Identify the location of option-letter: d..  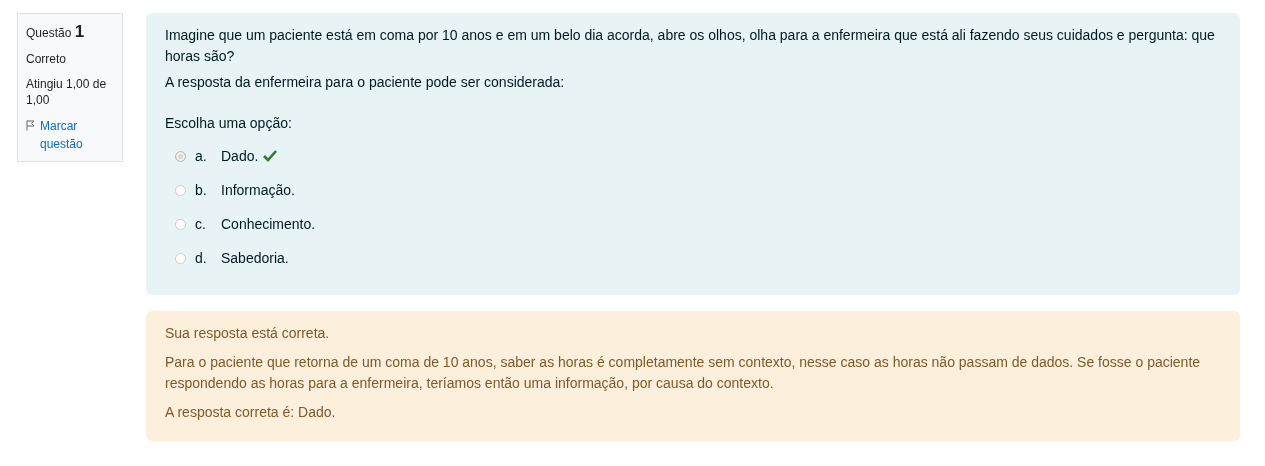
(201, 258).